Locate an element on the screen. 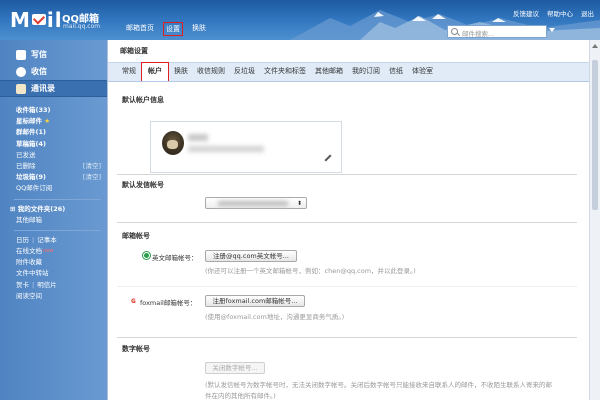 The width and height of the screenshot is (600, 400). tab-receive-rules: 收信规则 is located at coordinates (211, 72).